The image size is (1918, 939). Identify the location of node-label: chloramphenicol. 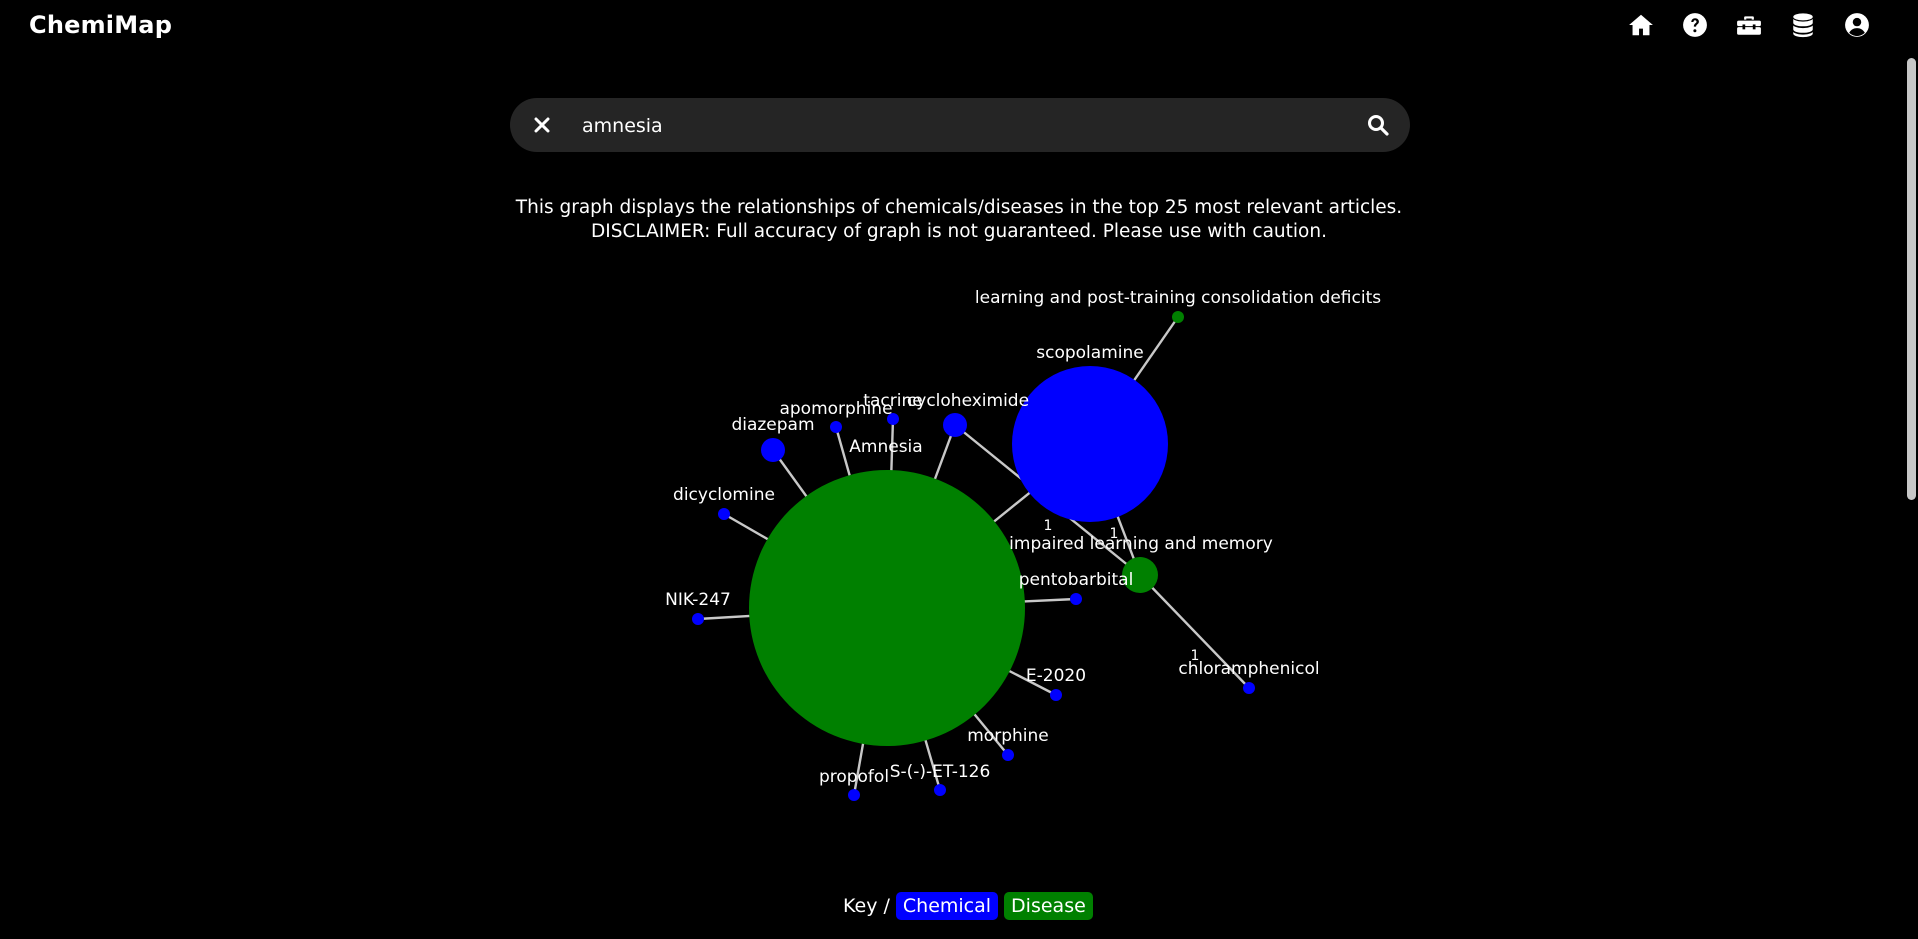
(1248, 669).